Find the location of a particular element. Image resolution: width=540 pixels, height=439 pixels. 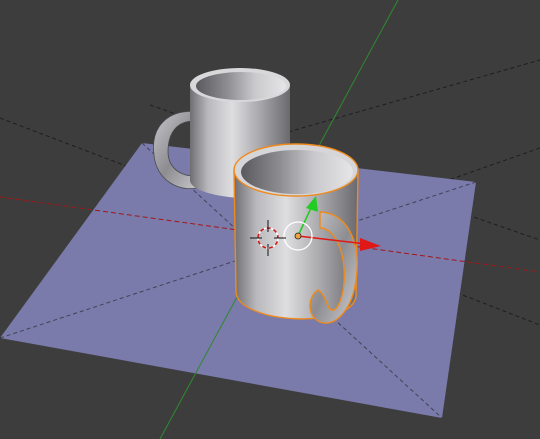

mug-front-inside is located at coordinates (297, 172).